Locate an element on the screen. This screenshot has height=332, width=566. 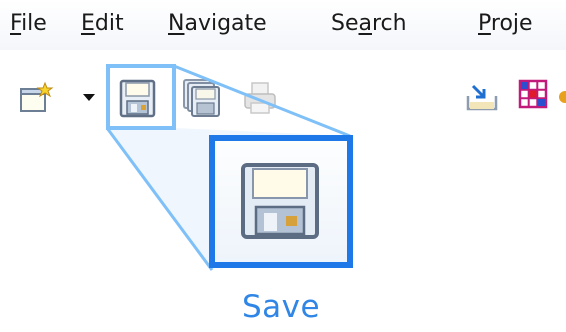
menu-file: File is located at coordinates (28, 24).